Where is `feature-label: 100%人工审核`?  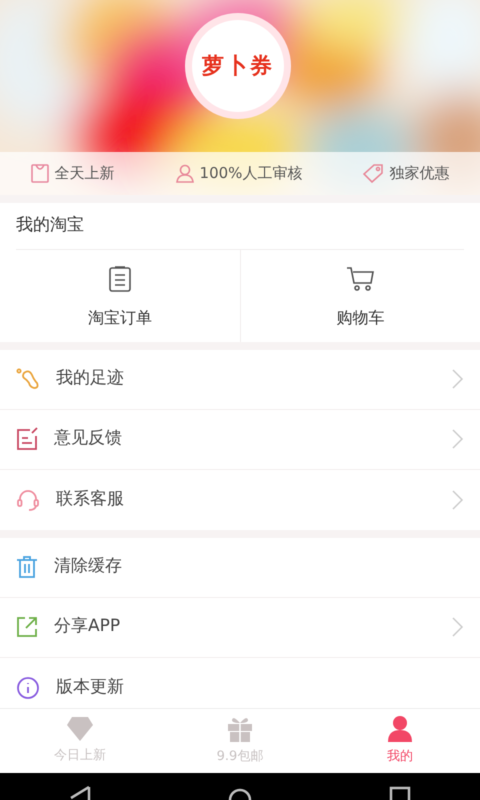
feature-label: 100%人工审核 is located at coordinates (251, 173).